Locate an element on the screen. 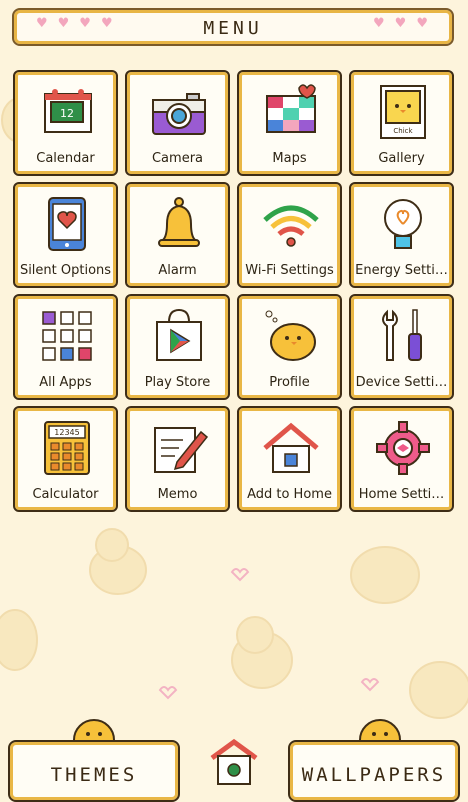 The height and width of the screenshot is (802, 468). app-tile-calendar: 12 Calendar is located at coordinates (65, 123).